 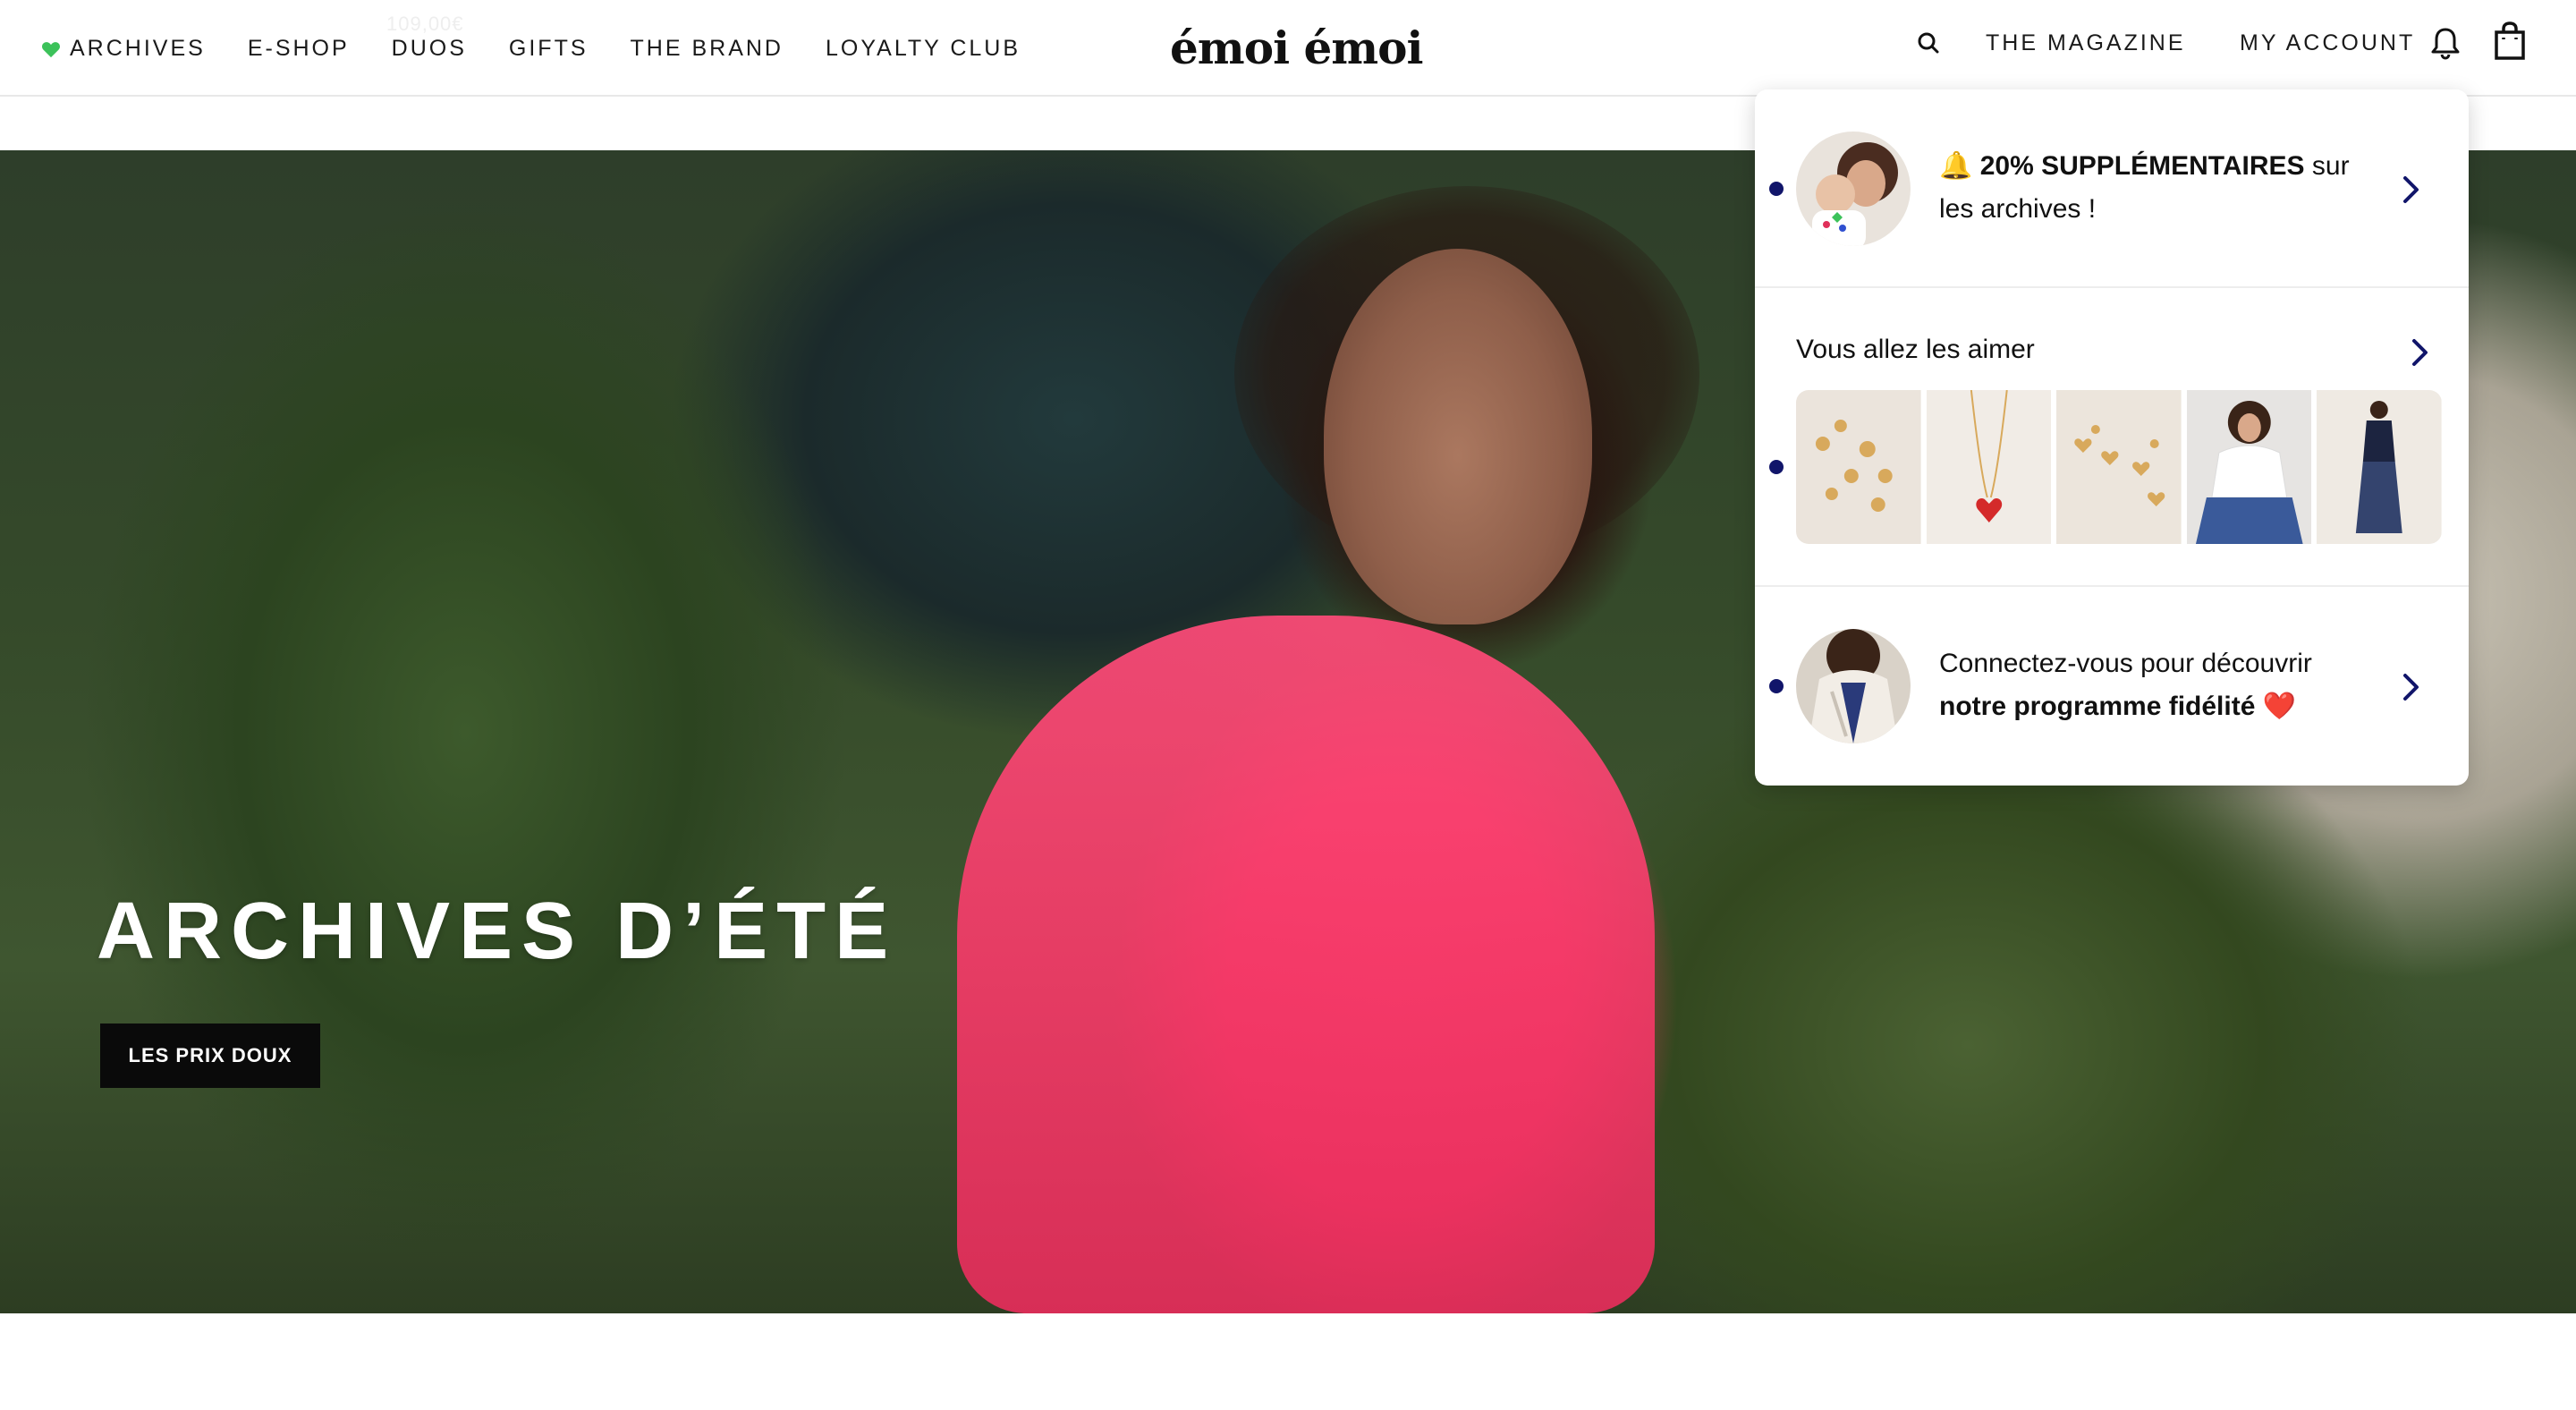 I want to click on nav-item-eshop: E-SHOP, so click(x=299, y=49).